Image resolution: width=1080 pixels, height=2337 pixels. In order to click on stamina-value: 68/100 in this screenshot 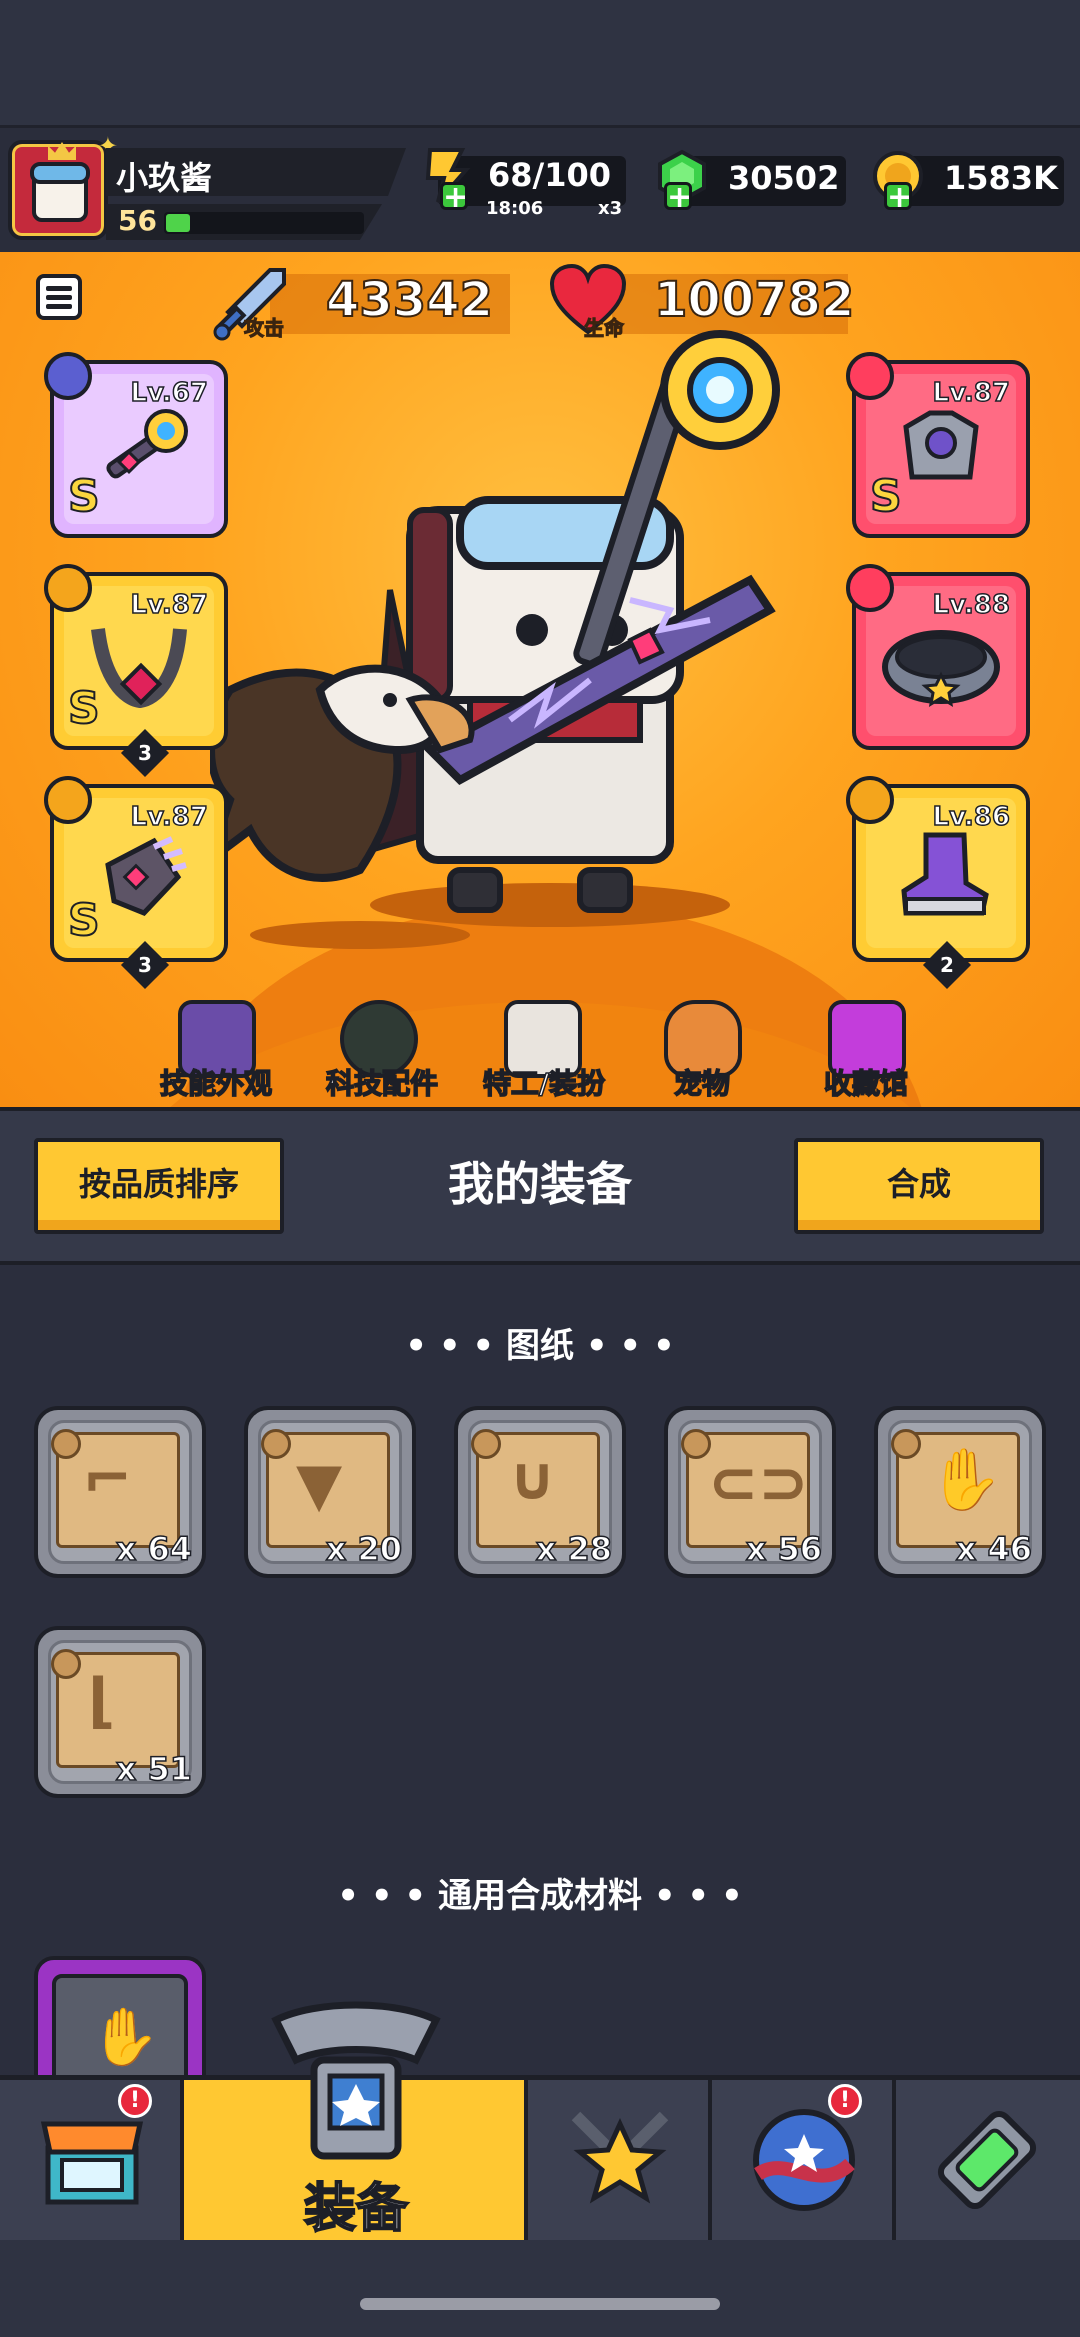, I will do `click(550, 175)`.